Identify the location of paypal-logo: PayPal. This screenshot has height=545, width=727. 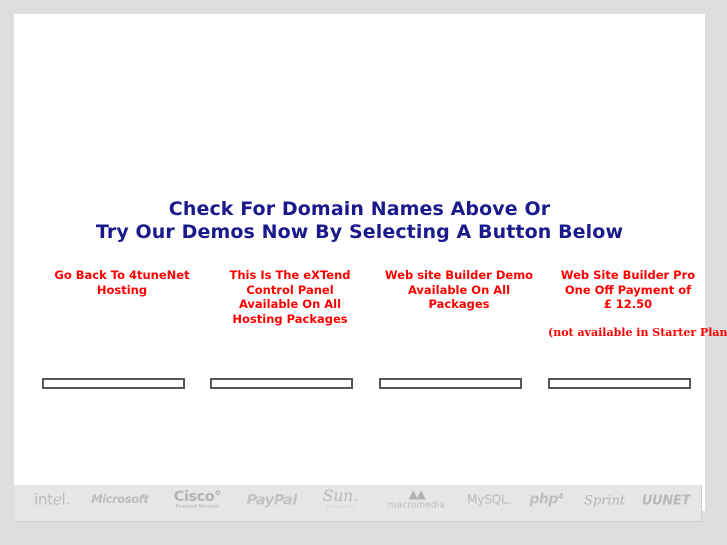
(272, 500).